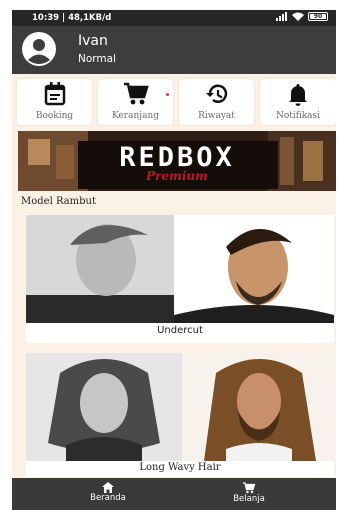 The height and width of the screenshot is (510, 338). I want to click on nav-label: Belanja, so click(249, 499).